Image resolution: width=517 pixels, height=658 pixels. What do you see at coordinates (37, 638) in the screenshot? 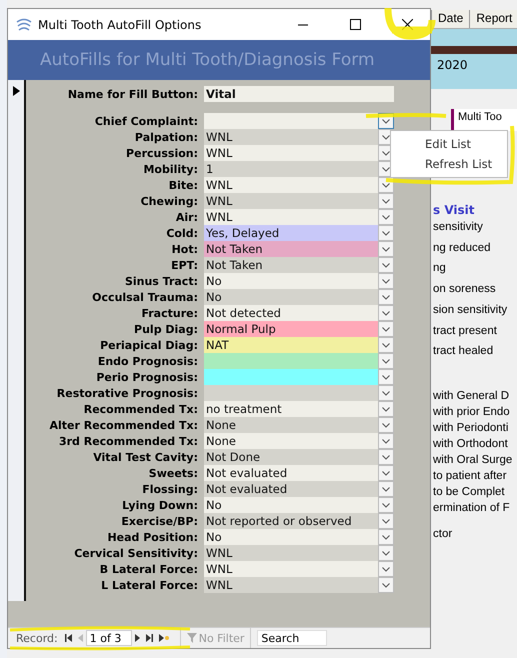
I see `navigation-label: Record:` at bounding box center [37, 638].